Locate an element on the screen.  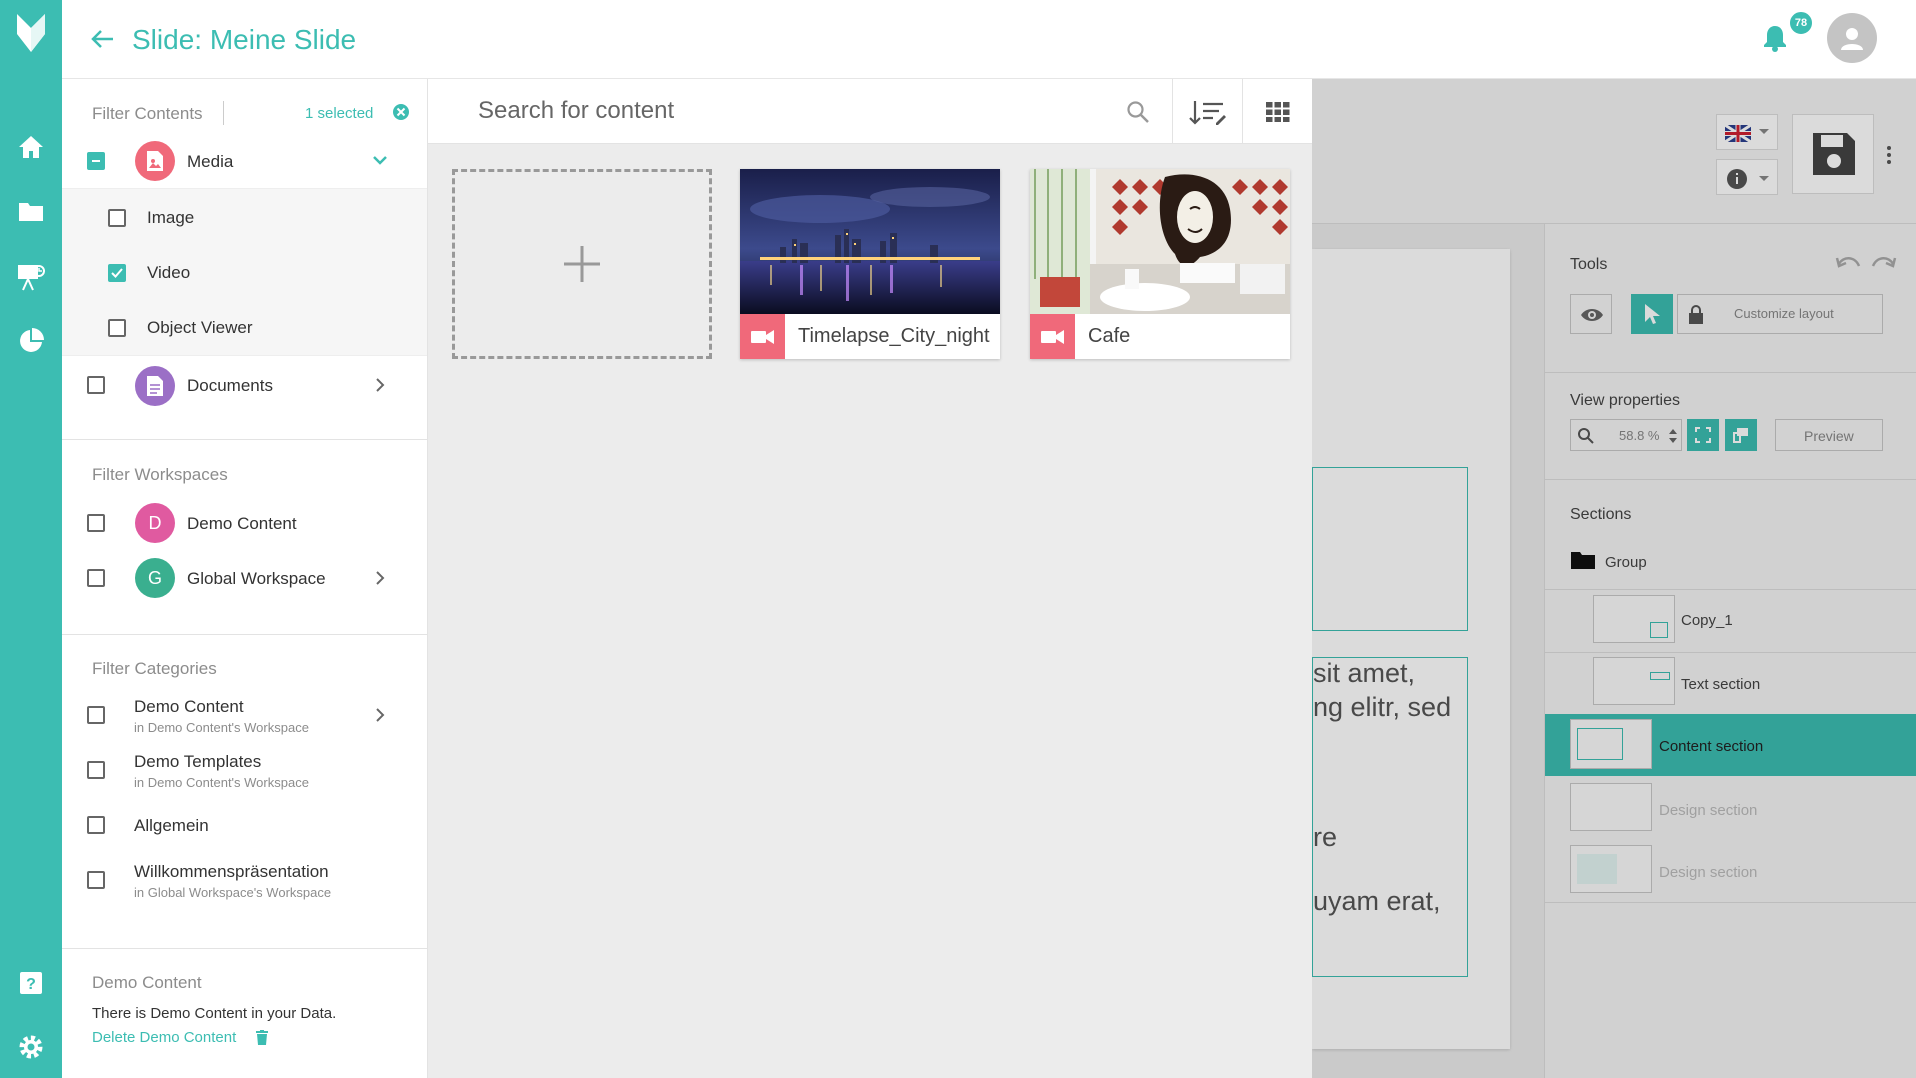
object-viewer-checkbox is located at coordinates (117, 328).